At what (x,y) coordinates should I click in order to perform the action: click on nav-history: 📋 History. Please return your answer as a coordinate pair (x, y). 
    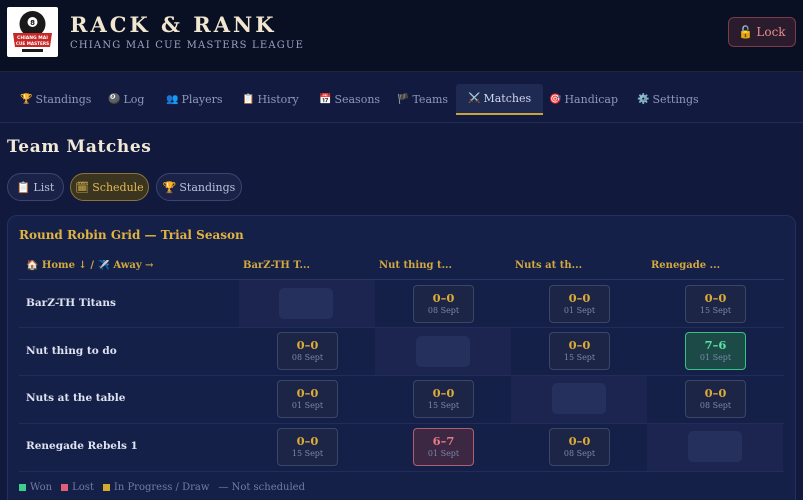
    Looking at the image, I should click on (270, 99).